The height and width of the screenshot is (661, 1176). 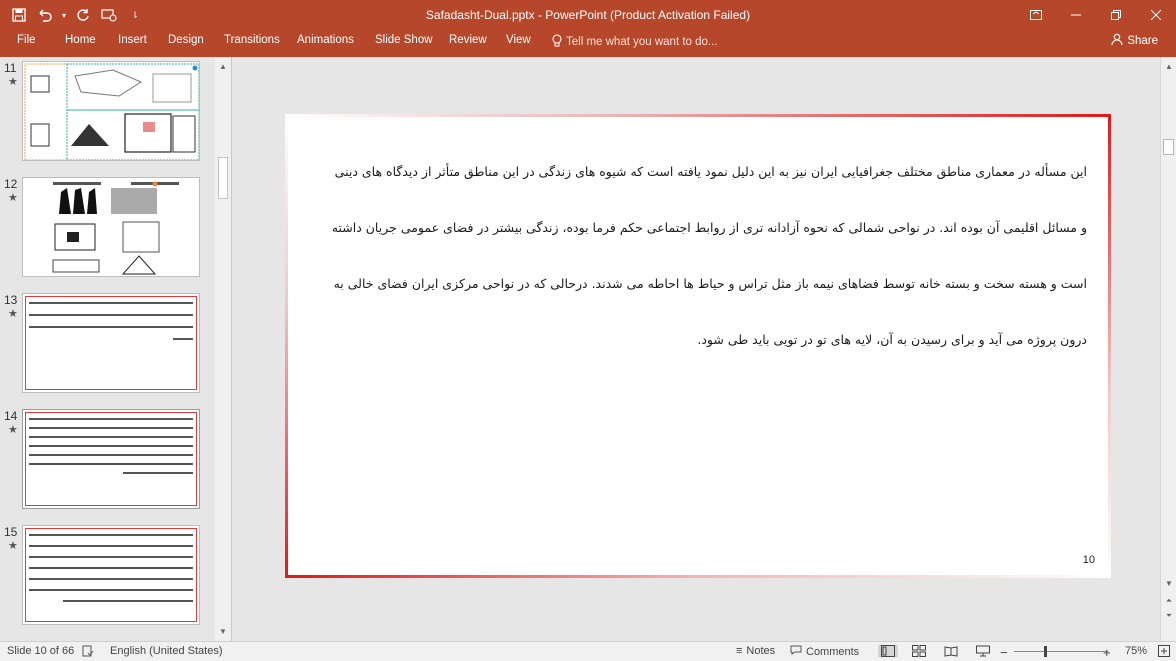 I want to click on spell-check-icon, so click(x=88, y=651).